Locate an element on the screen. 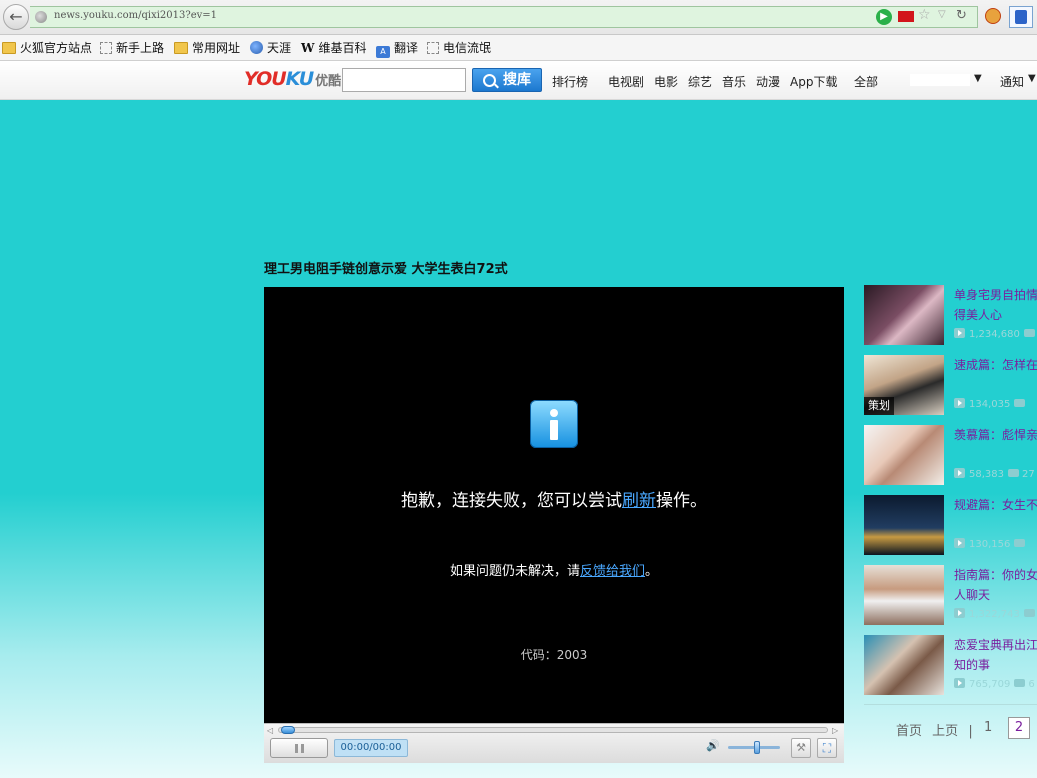 This screenshot has height=778, width=1037. seek-right-icon: ▷ is located at coordinates (835, 730).